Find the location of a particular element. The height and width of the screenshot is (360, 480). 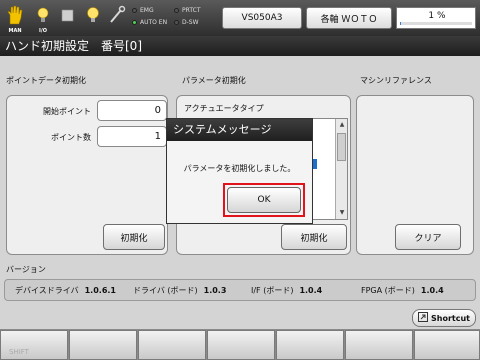

dialog-title: システムメッセージ is located at coordinates (239, 130).